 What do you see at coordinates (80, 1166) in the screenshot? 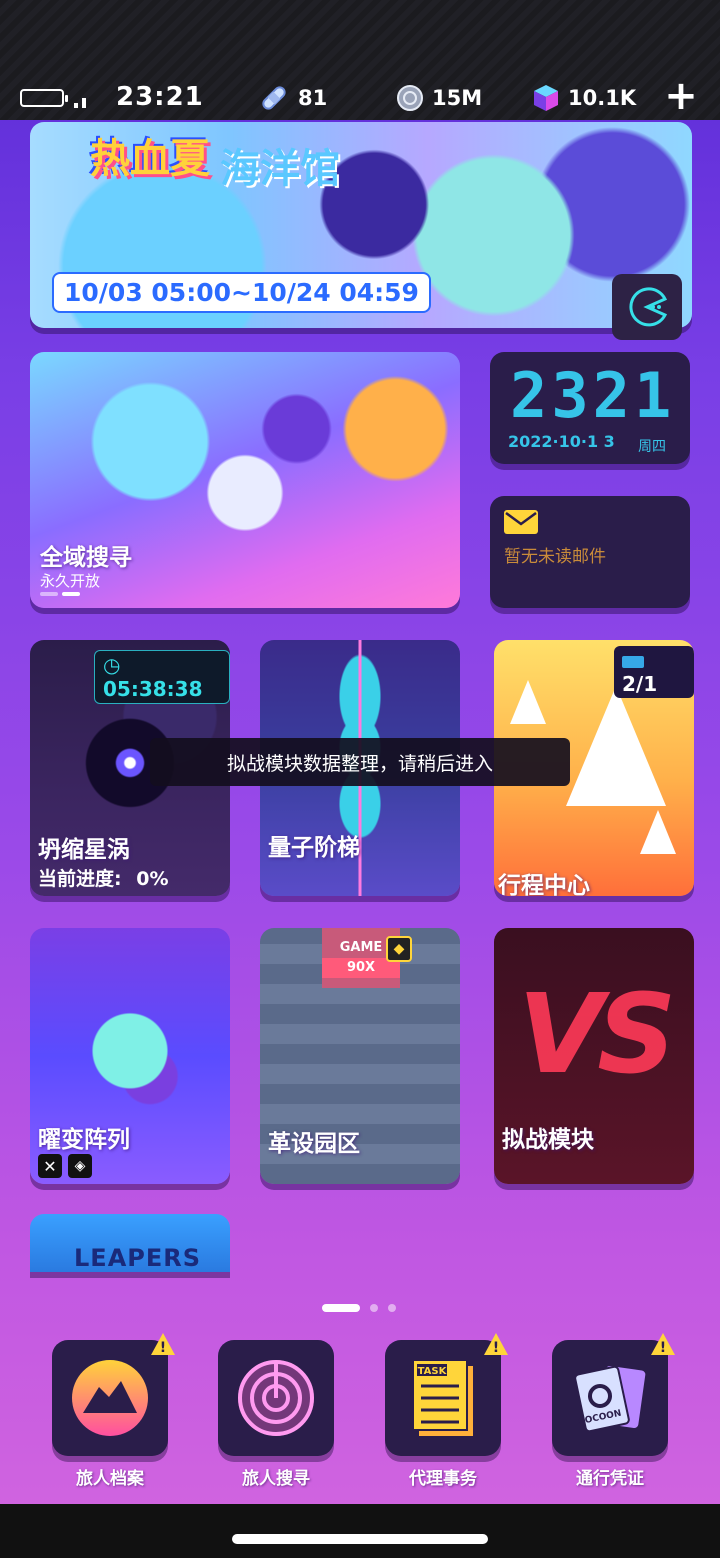
I see `shield-badge-icon: ◈` at bounding box center [80, 1166].